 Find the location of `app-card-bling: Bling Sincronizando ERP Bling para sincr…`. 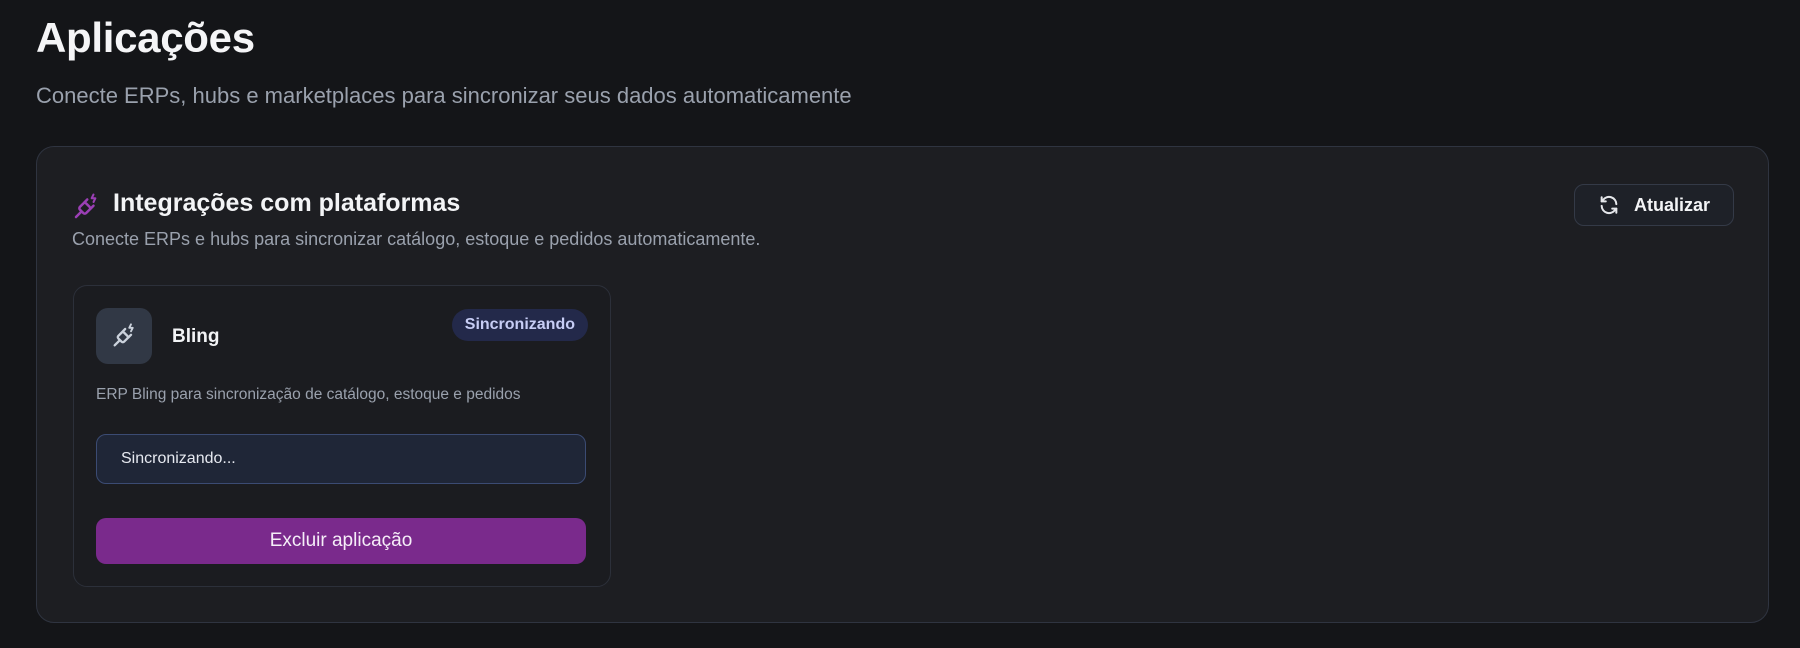

app-card-bling: Bling Sincronizando ERP Bling para sincr… is located at coordinates (342, 436).